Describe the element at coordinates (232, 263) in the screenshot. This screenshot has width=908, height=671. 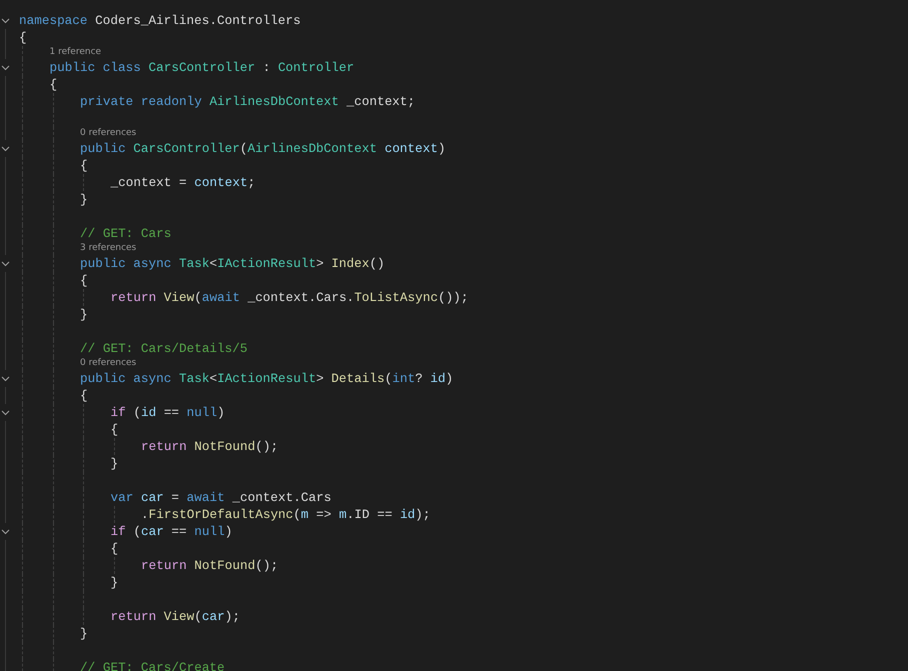
I see `code-line: public async Task<IActionResult> Index()` at that location.